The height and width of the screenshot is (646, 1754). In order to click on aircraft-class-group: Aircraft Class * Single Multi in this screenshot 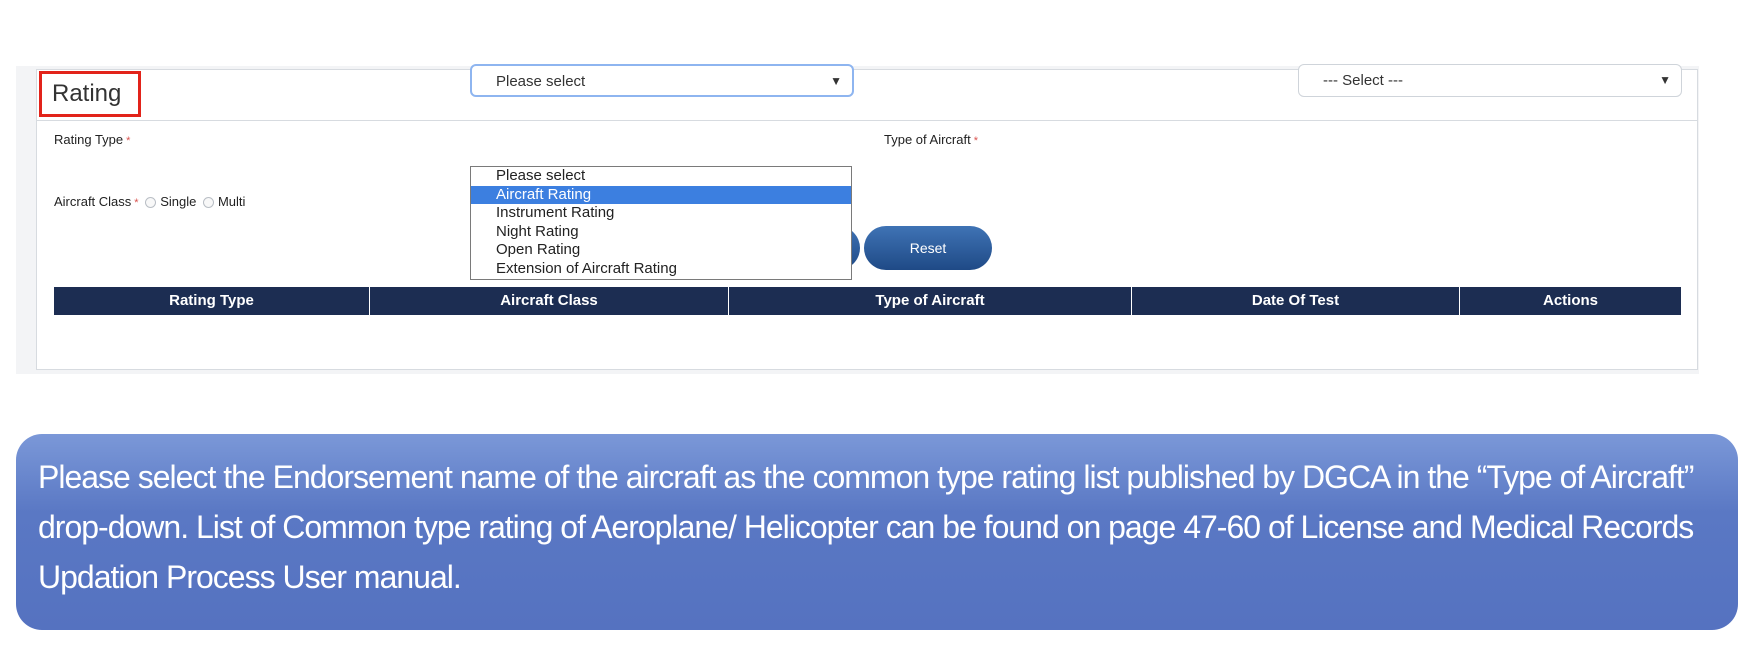, I will do `click(149, 201)`.